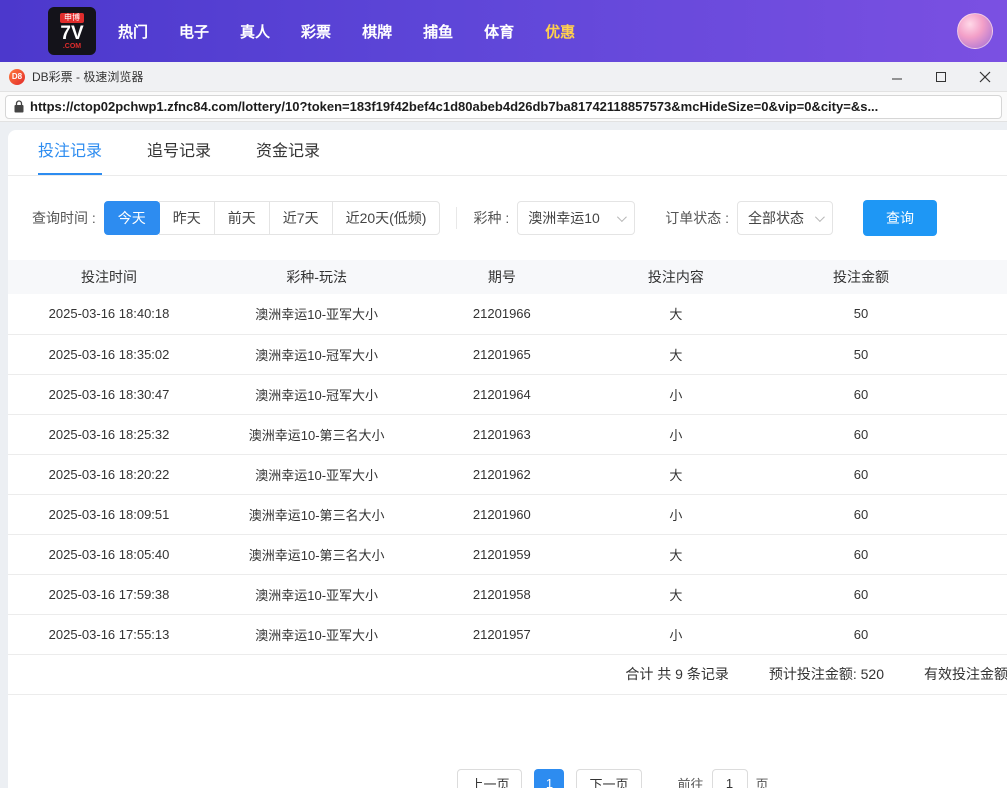 The width and height of the screenshot is (1007, 788). I want to click on summary-row: 合计 共 9 条记录 预计投注金额: 520 有效投注金额, so click(507, 675).